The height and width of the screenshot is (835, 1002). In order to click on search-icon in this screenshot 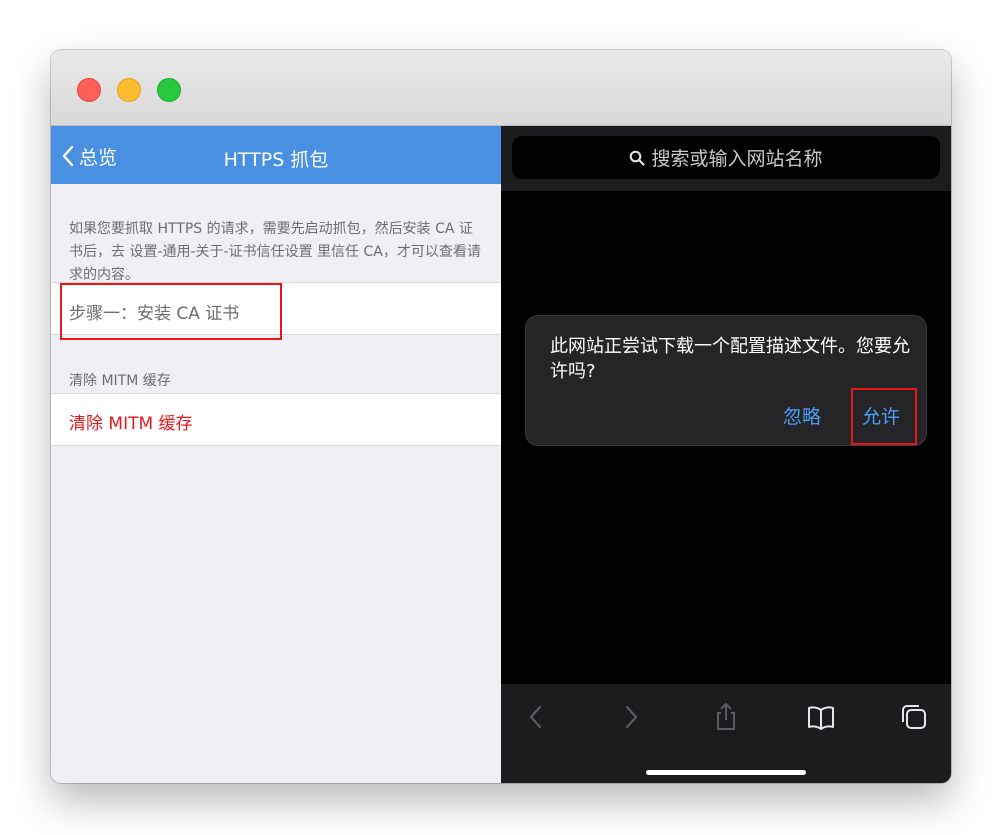, I will do `click(638, 158)`.